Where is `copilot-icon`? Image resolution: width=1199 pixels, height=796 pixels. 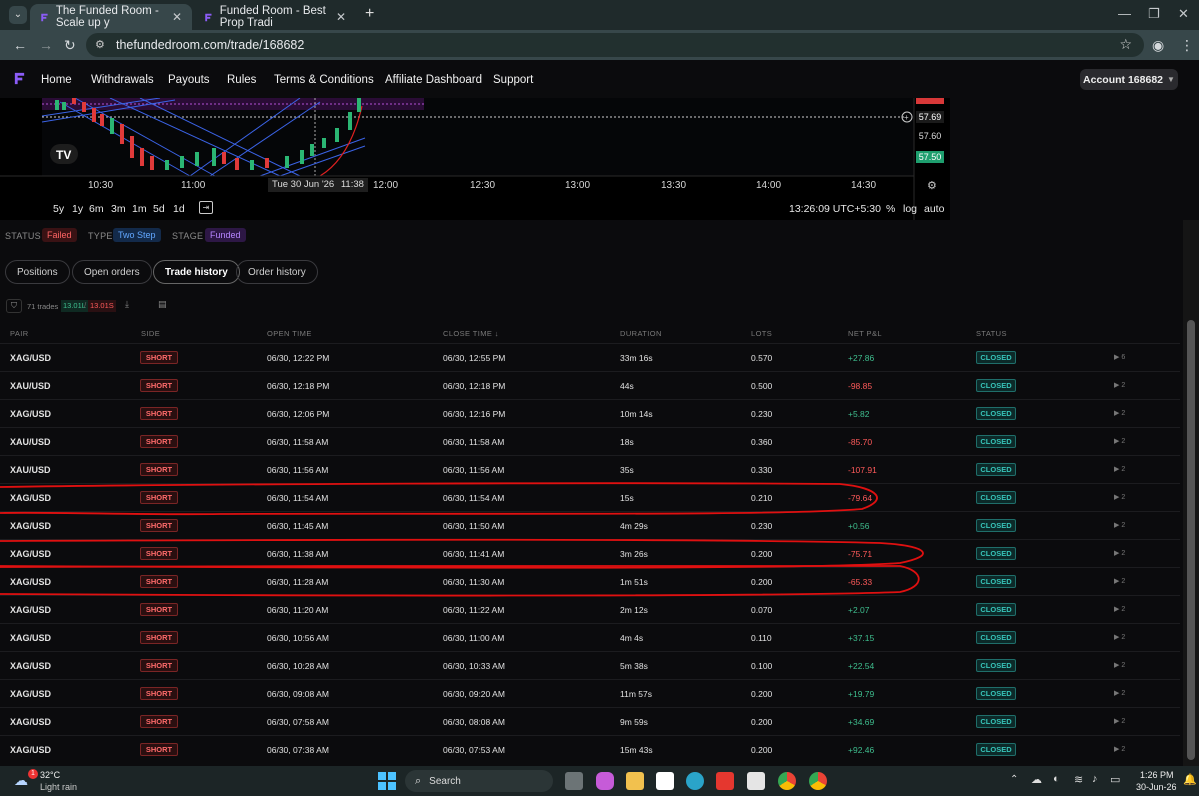
copilot-icon is located at coordinates (605, 781).